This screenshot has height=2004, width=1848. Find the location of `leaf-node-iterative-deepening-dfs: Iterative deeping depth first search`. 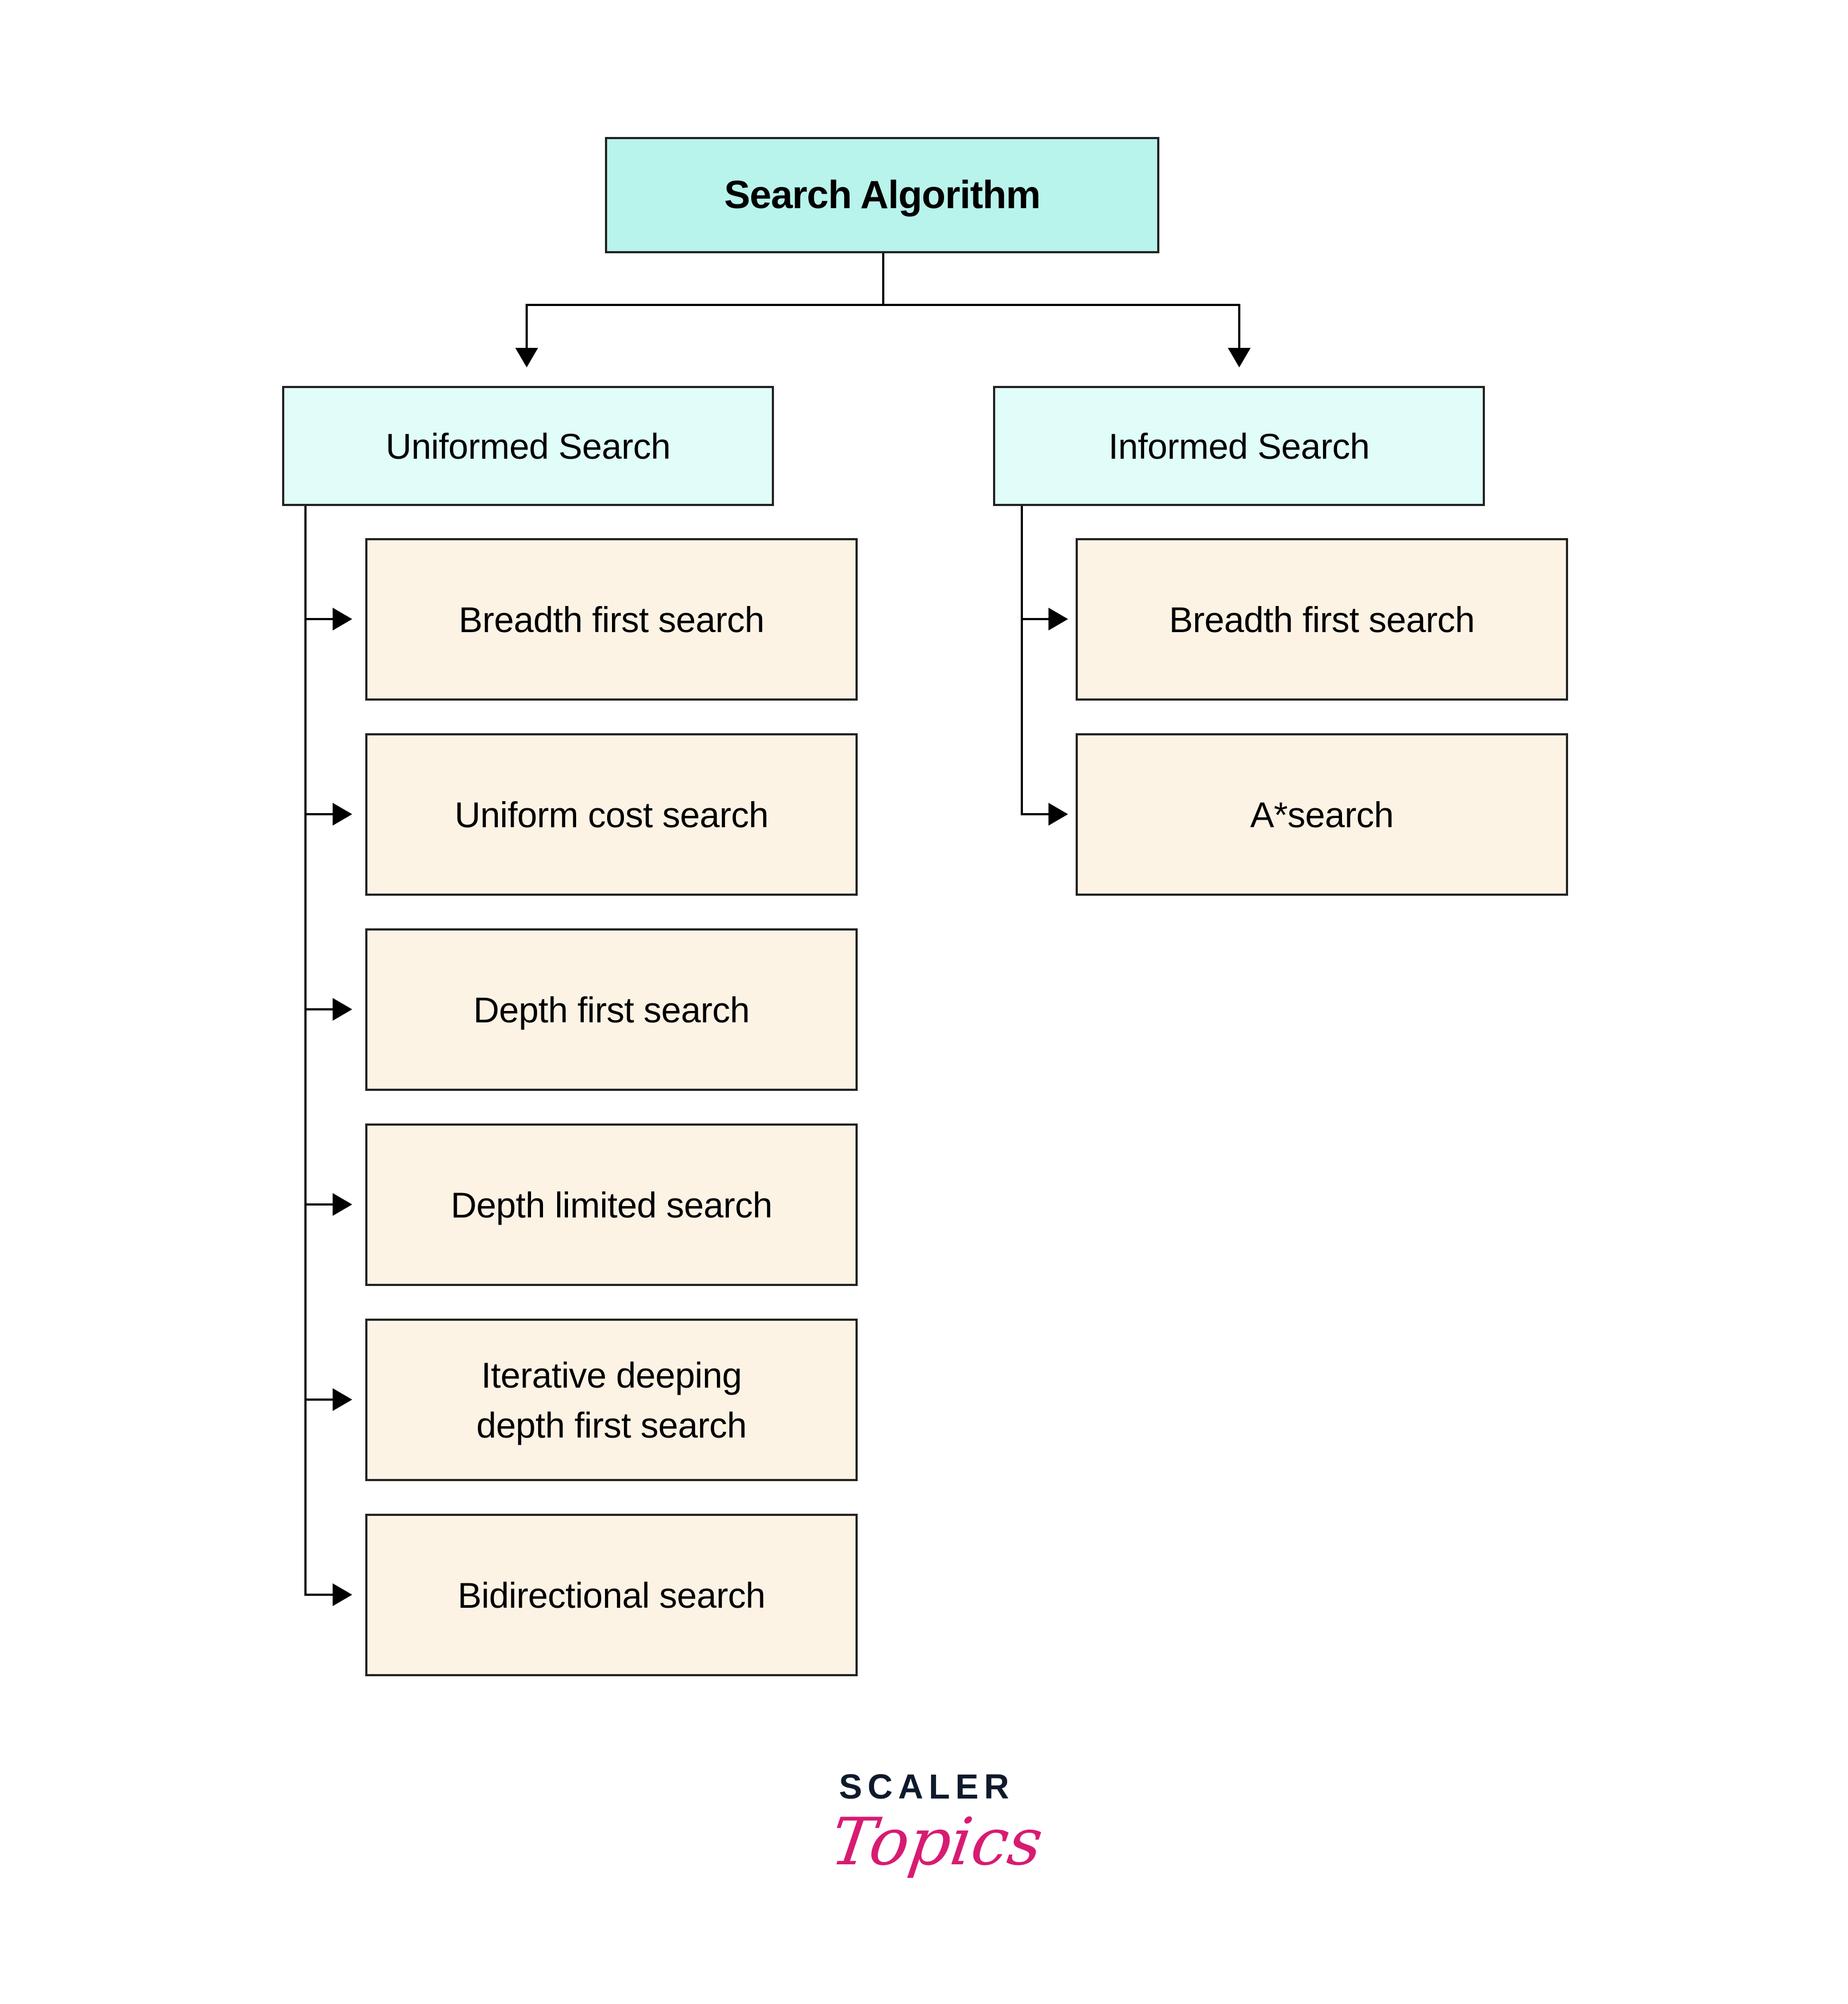

leaf-node-iterative-deepening-dfs: Iterative deeping depth first search is located at coordinates (612, 1400).